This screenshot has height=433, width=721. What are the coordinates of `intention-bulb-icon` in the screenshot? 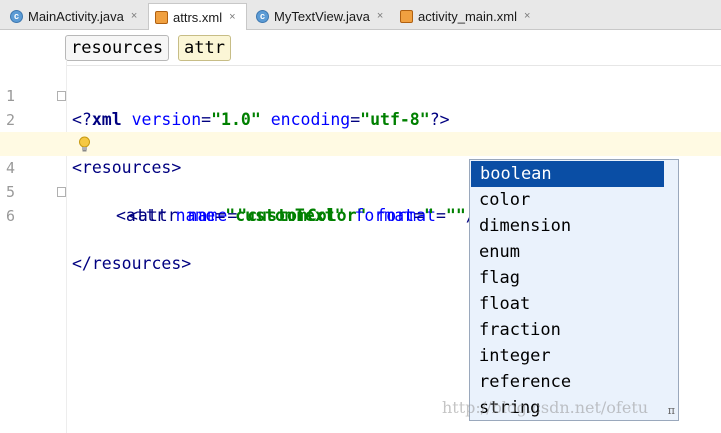 It's located at (84, 144).